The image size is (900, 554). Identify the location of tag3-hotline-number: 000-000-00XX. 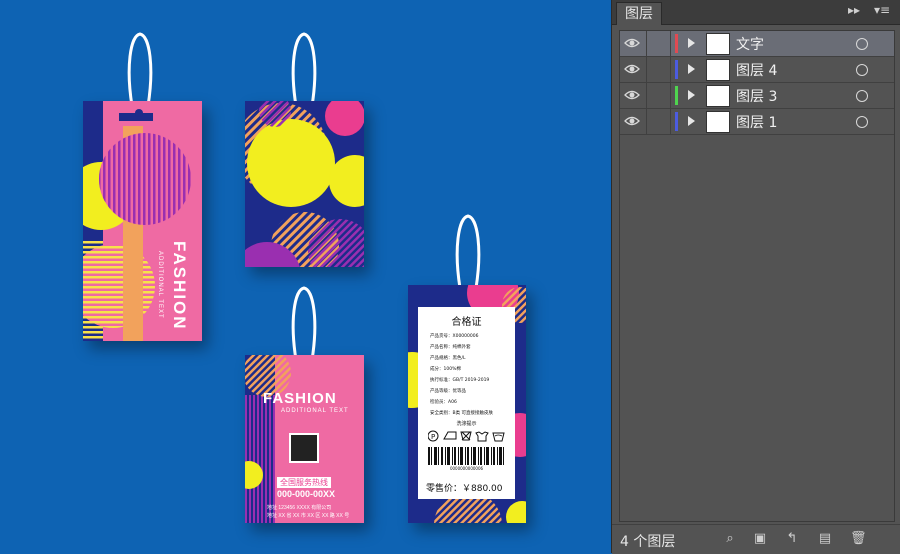
(306, 494).